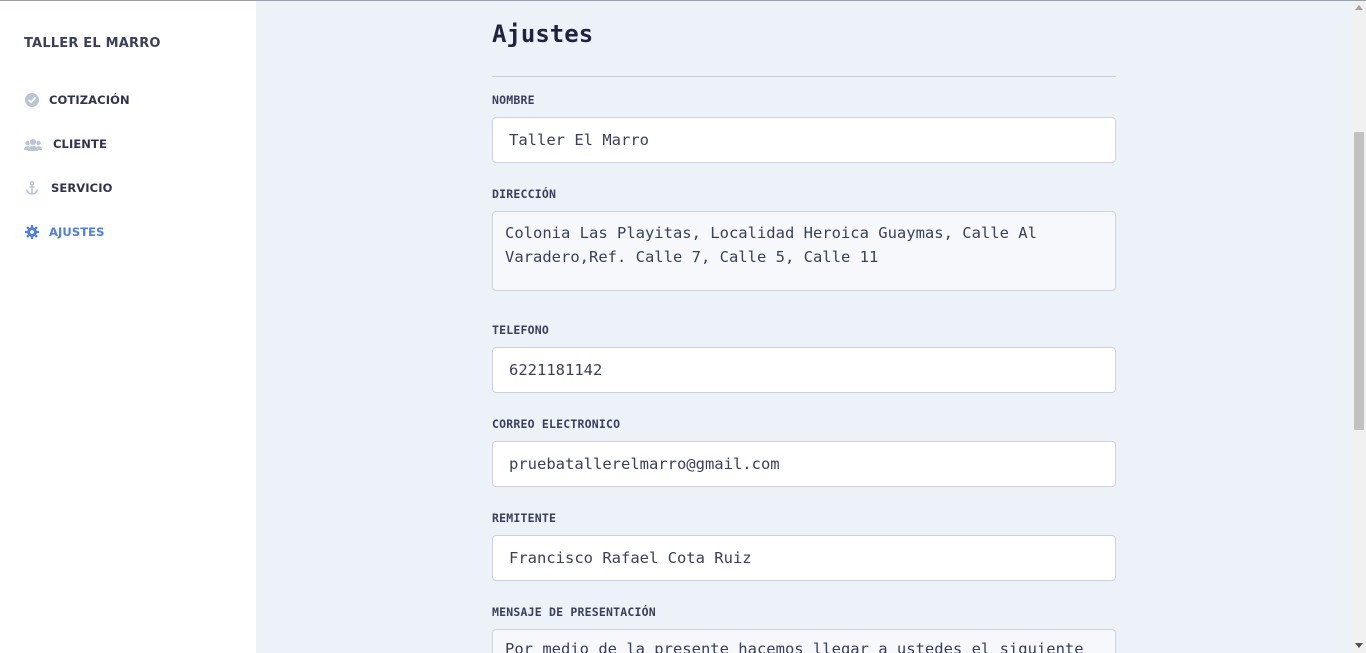  What do you see at coordinates (82, 188) in the screenshot?
I see `sidebar-item-label: SERVICIO` at bounding box center [82, 188].